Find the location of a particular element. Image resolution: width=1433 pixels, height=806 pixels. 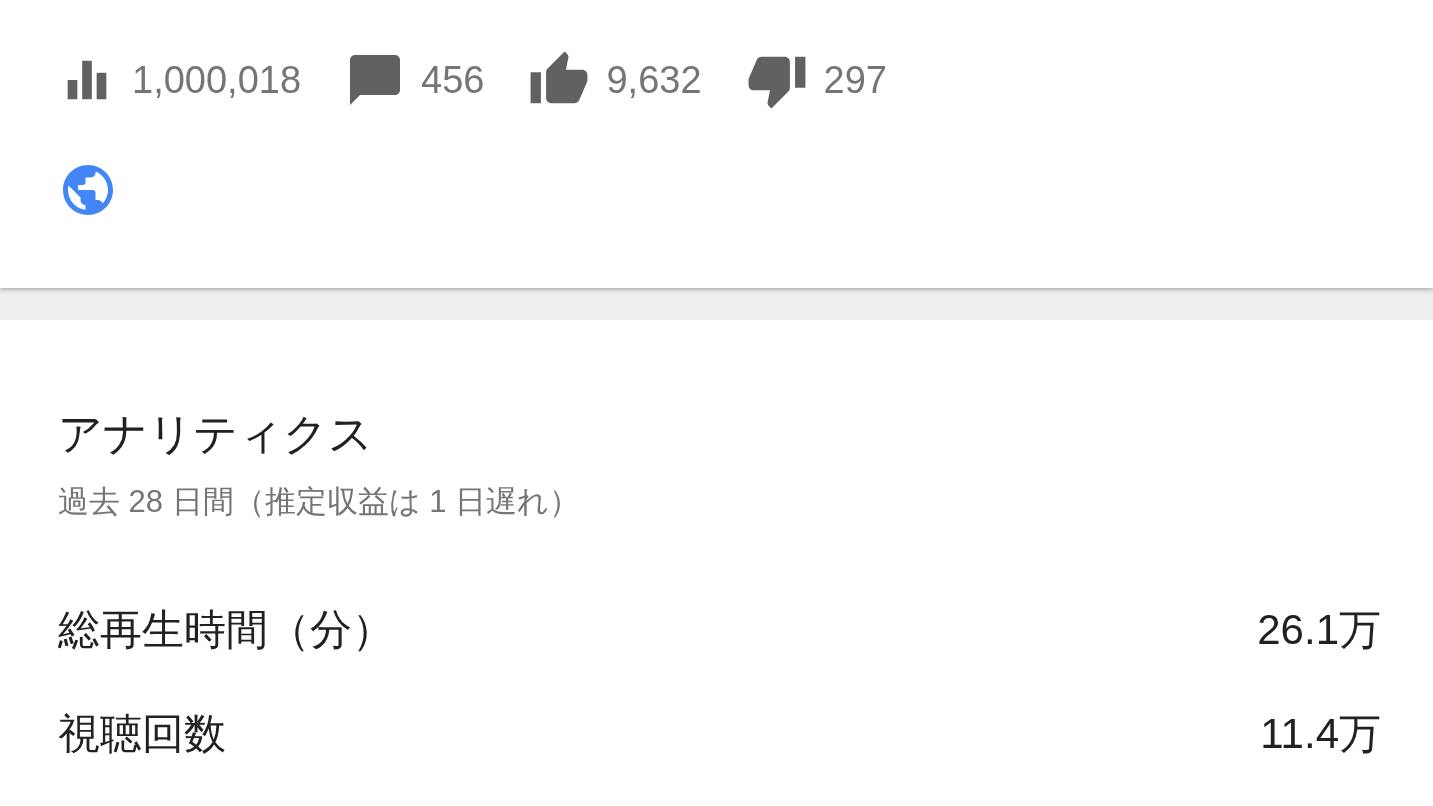

stat-count: 9,632 is located at coordinates (654, 80).